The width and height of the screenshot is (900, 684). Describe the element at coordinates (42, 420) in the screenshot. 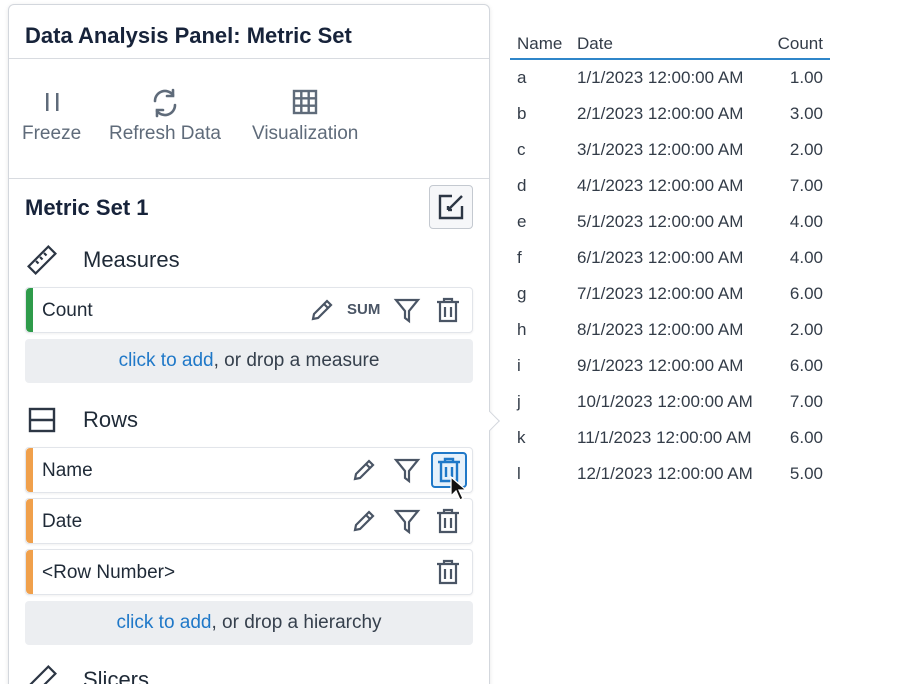

I see `rows-icon` at that location.